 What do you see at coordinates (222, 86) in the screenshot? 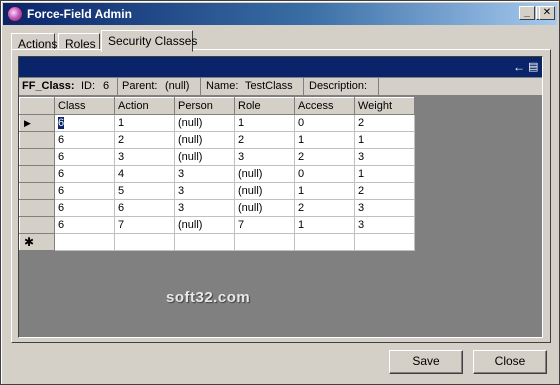
I see `name-label: Name:` at bounding box center [222, 86].